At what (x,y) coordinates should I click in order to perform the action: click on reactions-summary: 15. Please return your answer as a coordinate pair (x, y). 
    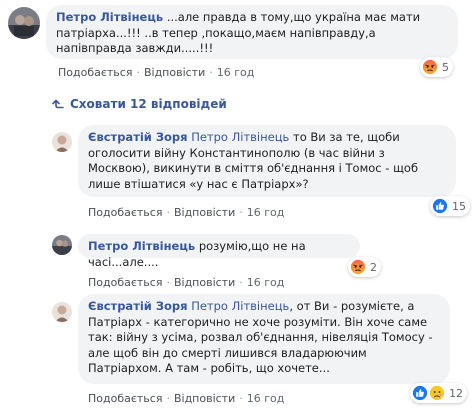
    Looking at the image, I should click on (450, 206).